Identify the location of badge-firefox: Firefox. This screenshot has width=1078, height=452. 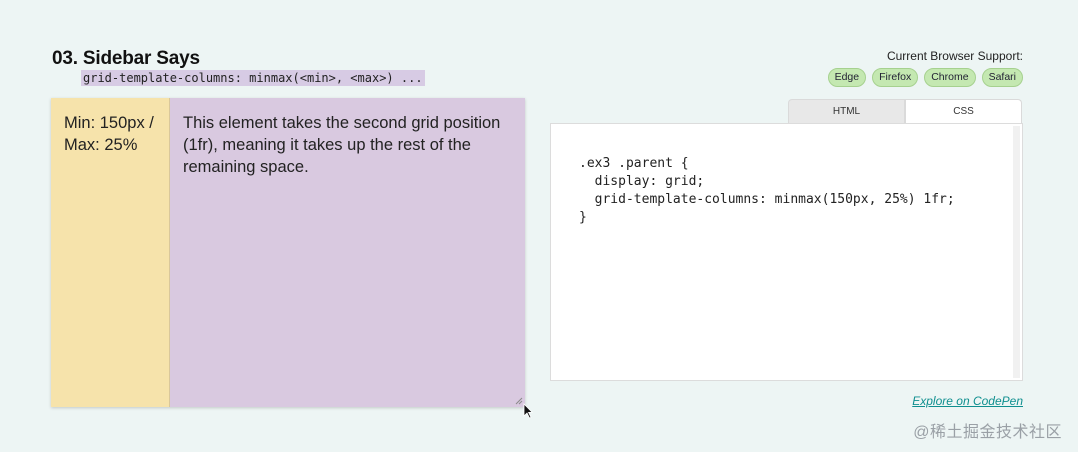
(895, 77).